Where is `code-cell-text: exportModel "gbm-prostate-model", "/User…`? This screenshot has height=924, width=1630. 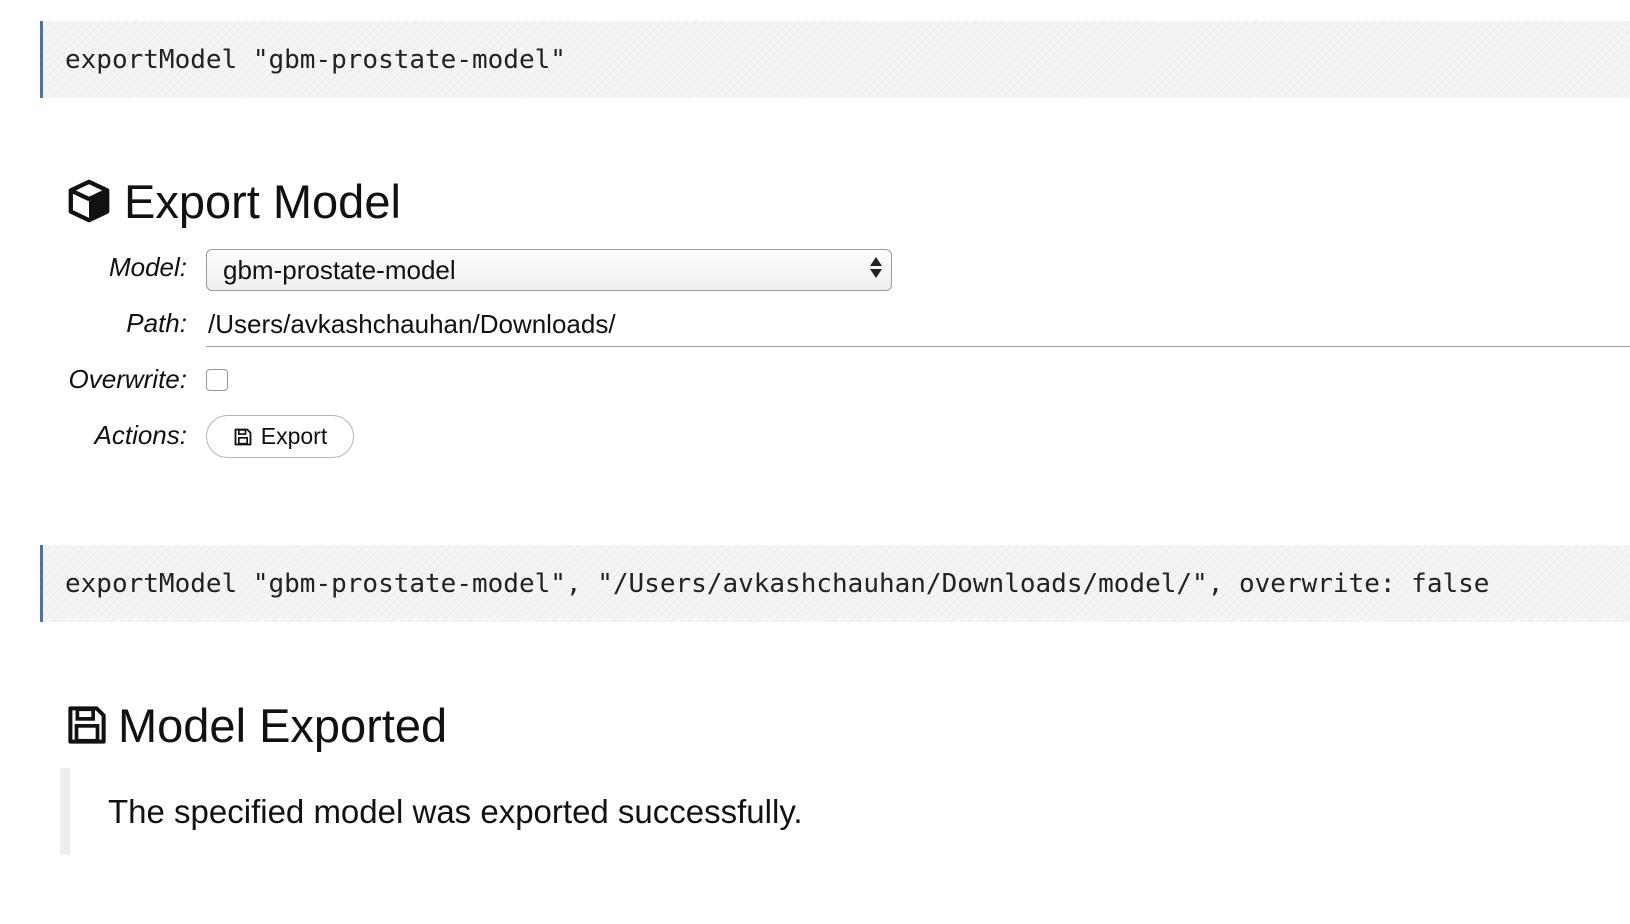 code-cell-text: exportModel "gbm-prostate-model", "/User… is located at coordinates (777, 583).